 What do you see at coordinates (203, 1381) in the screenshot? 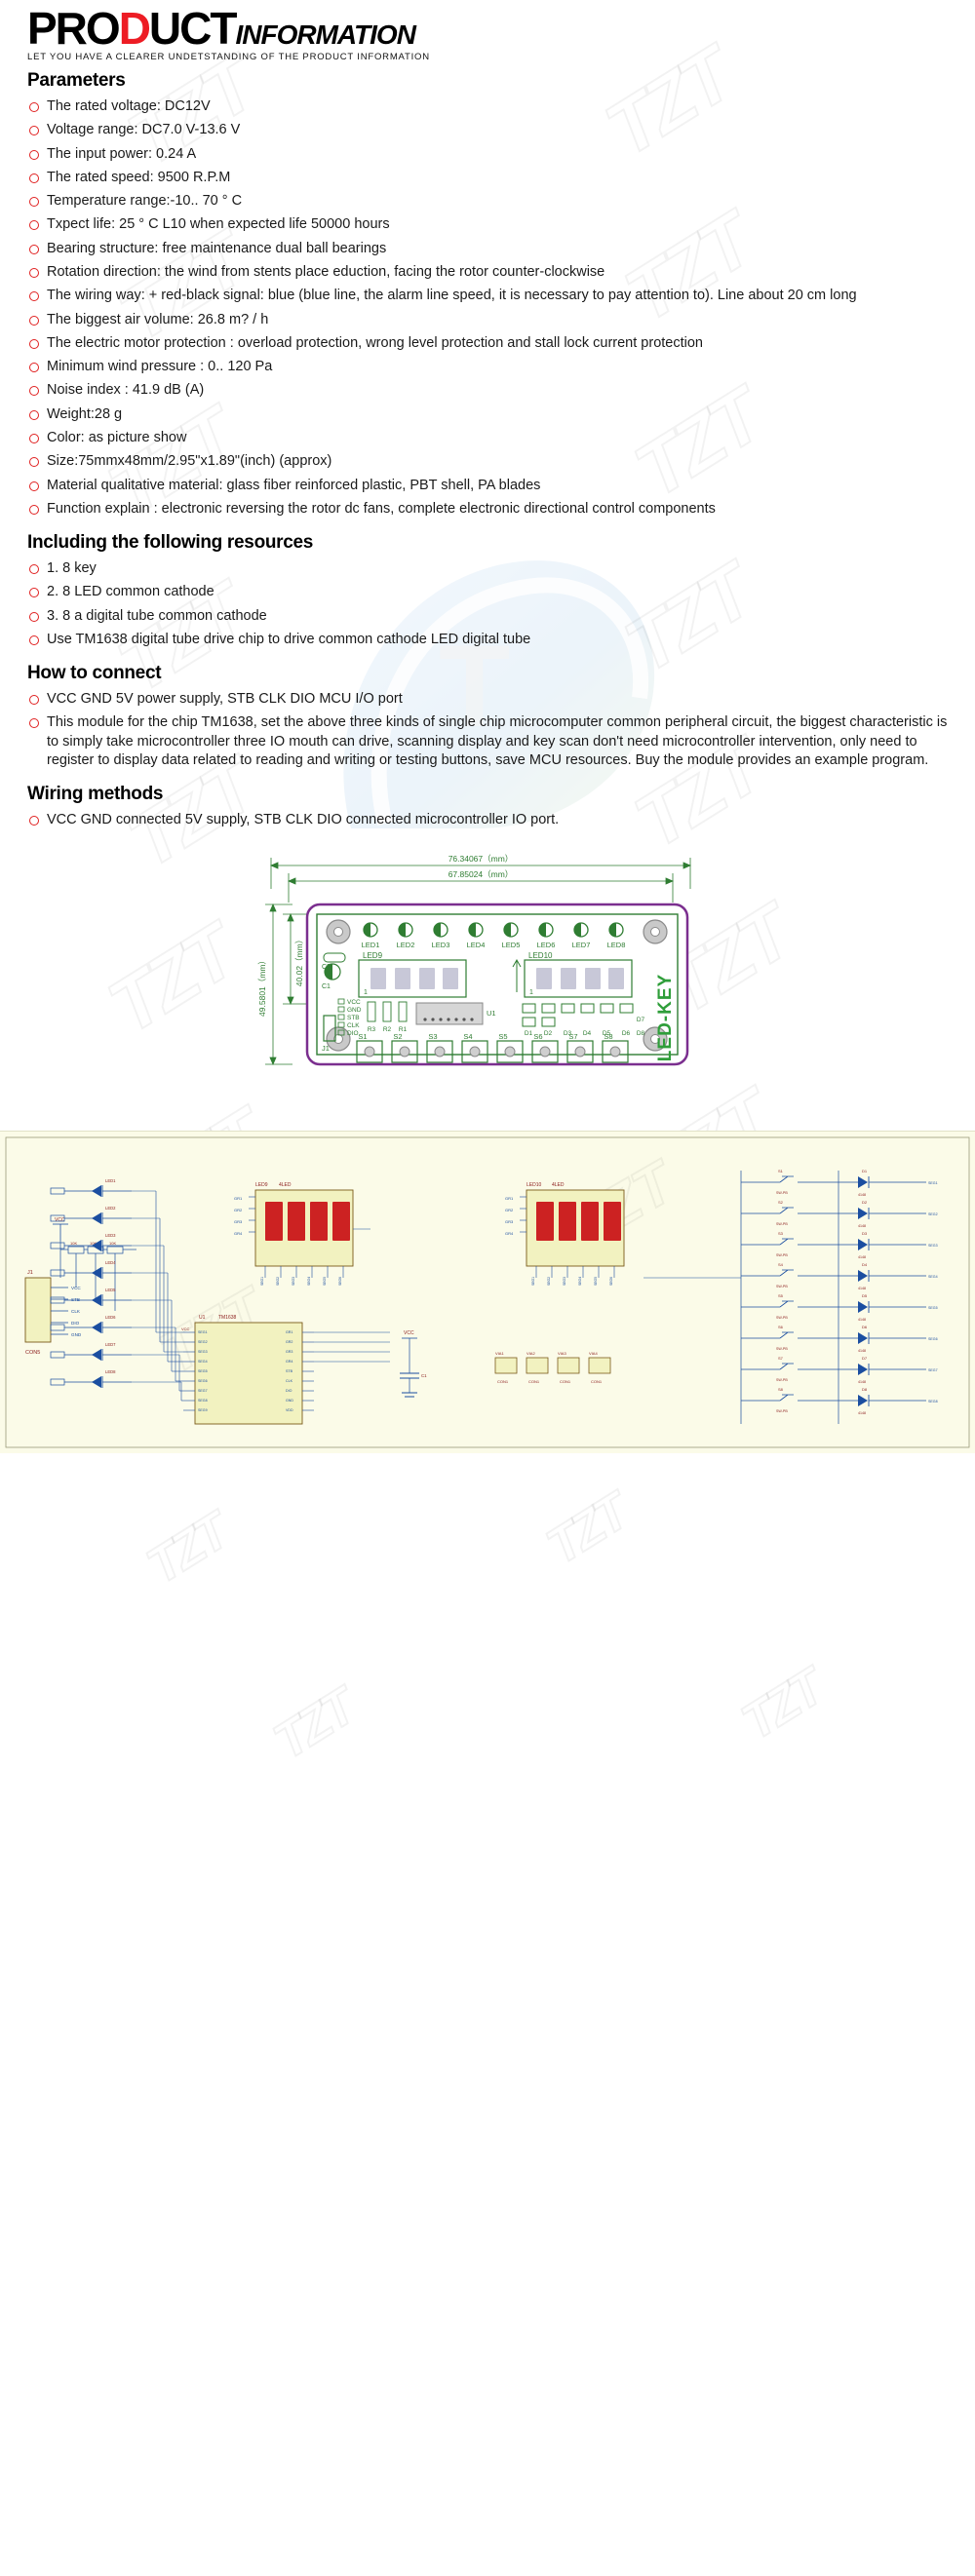
I see `svg-text: SEG6` at bounding box center [203, 1381].